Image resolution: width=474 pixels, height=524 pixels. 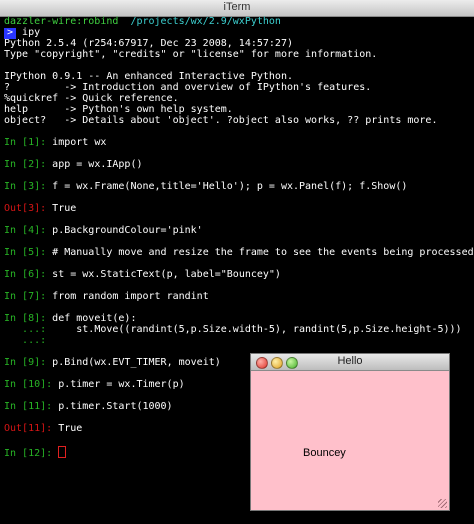 I want to click on in-prompt: In [5]:, so click(x=25, y=252).